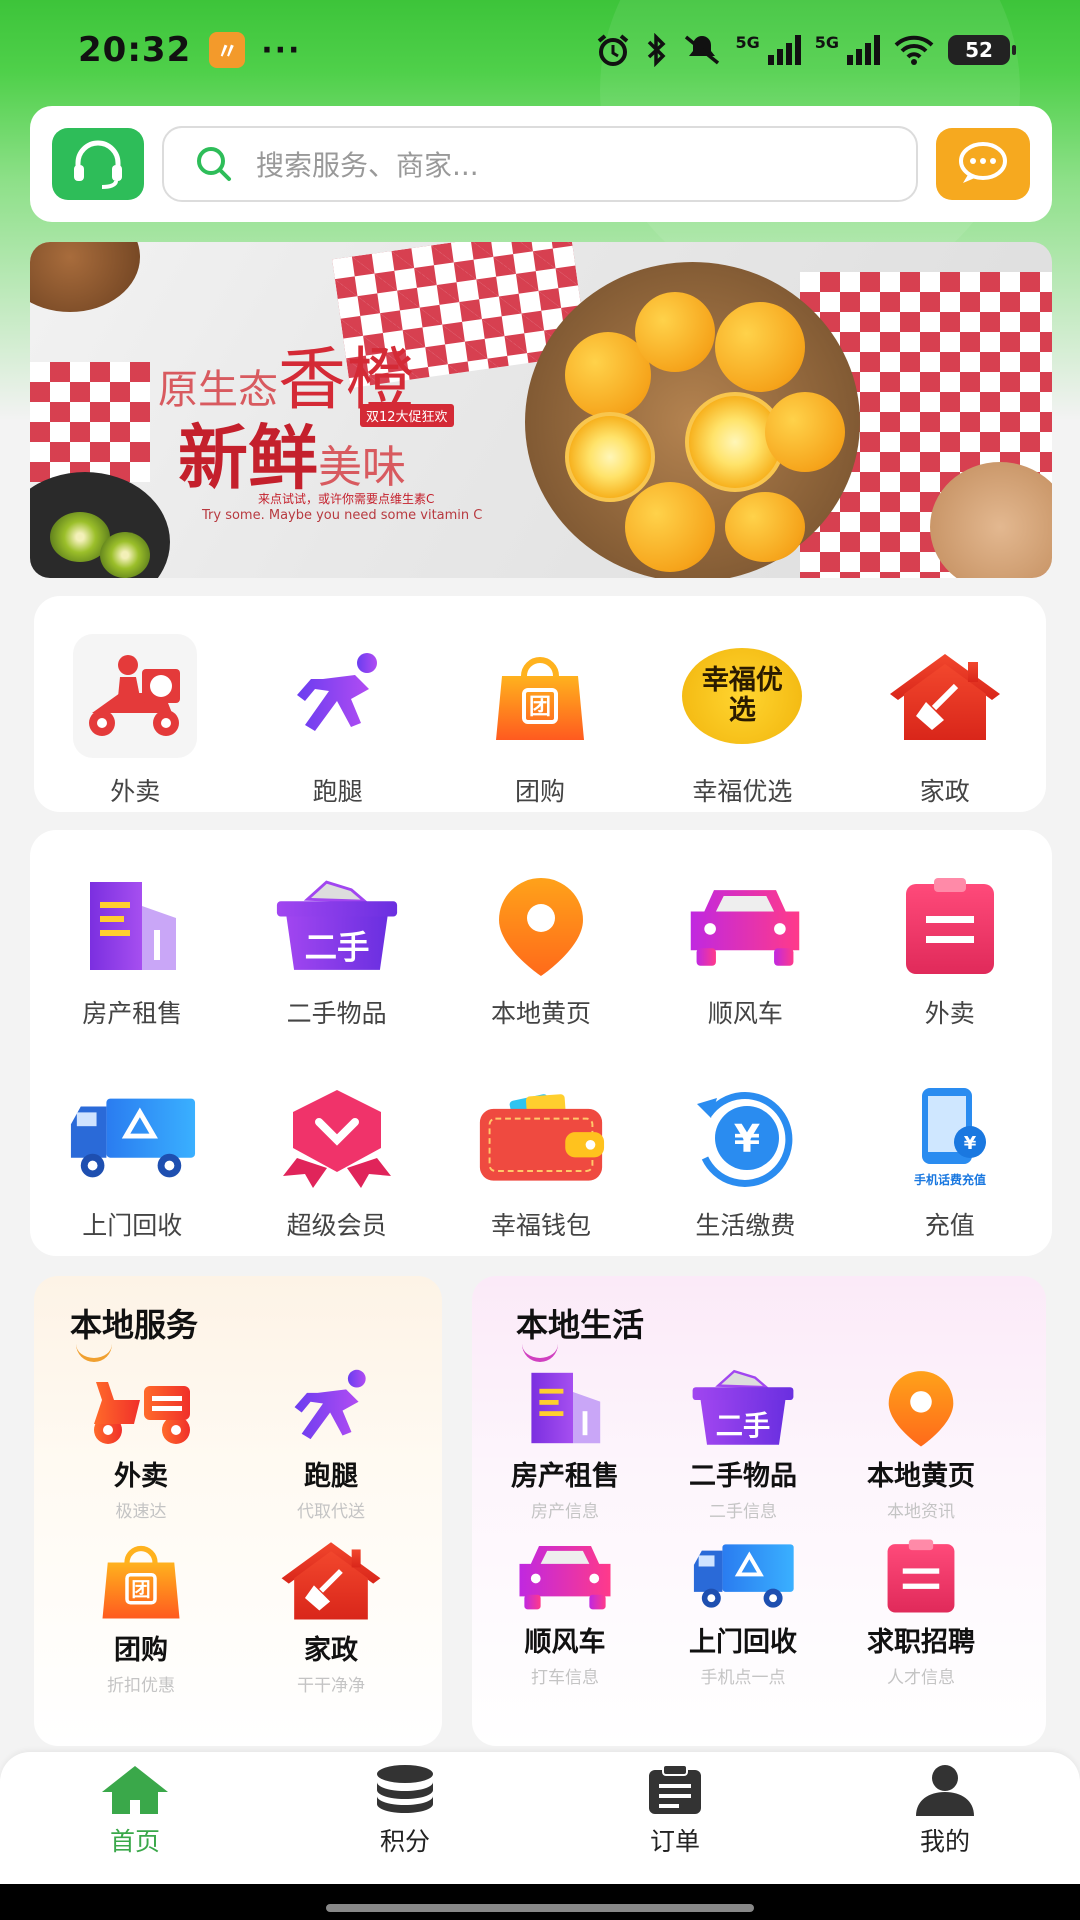  Describe the element at coordinates (135, 1818) in the screenshot. I see `tab-home: 首页` at that location.